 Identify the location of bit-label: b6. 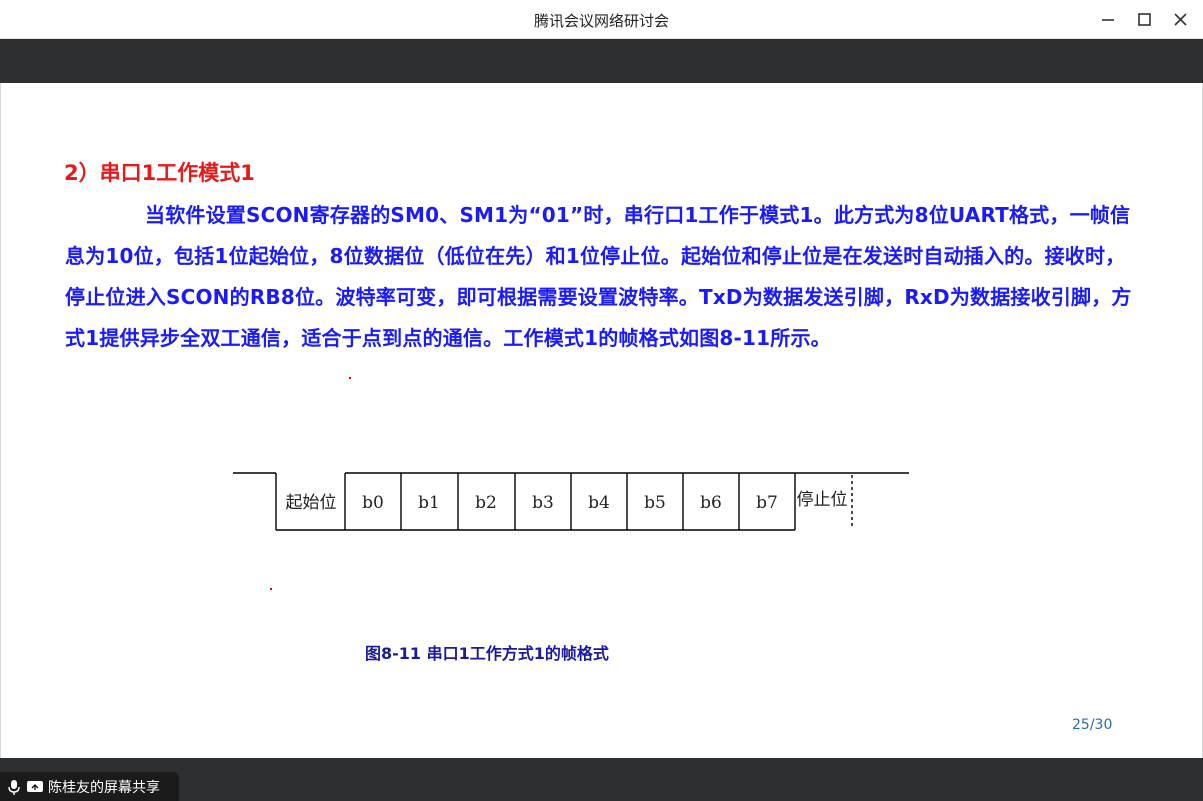
(711, 503).